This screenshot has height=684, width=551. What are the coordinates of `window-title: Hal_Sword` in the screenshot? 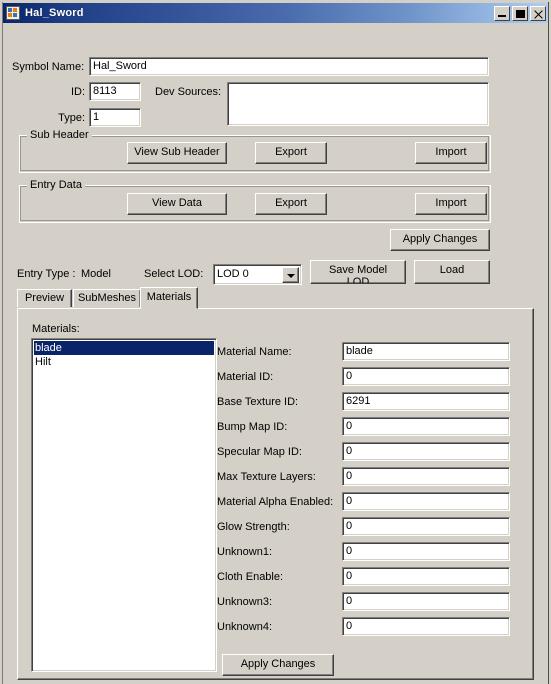 It's located at (54, 13).